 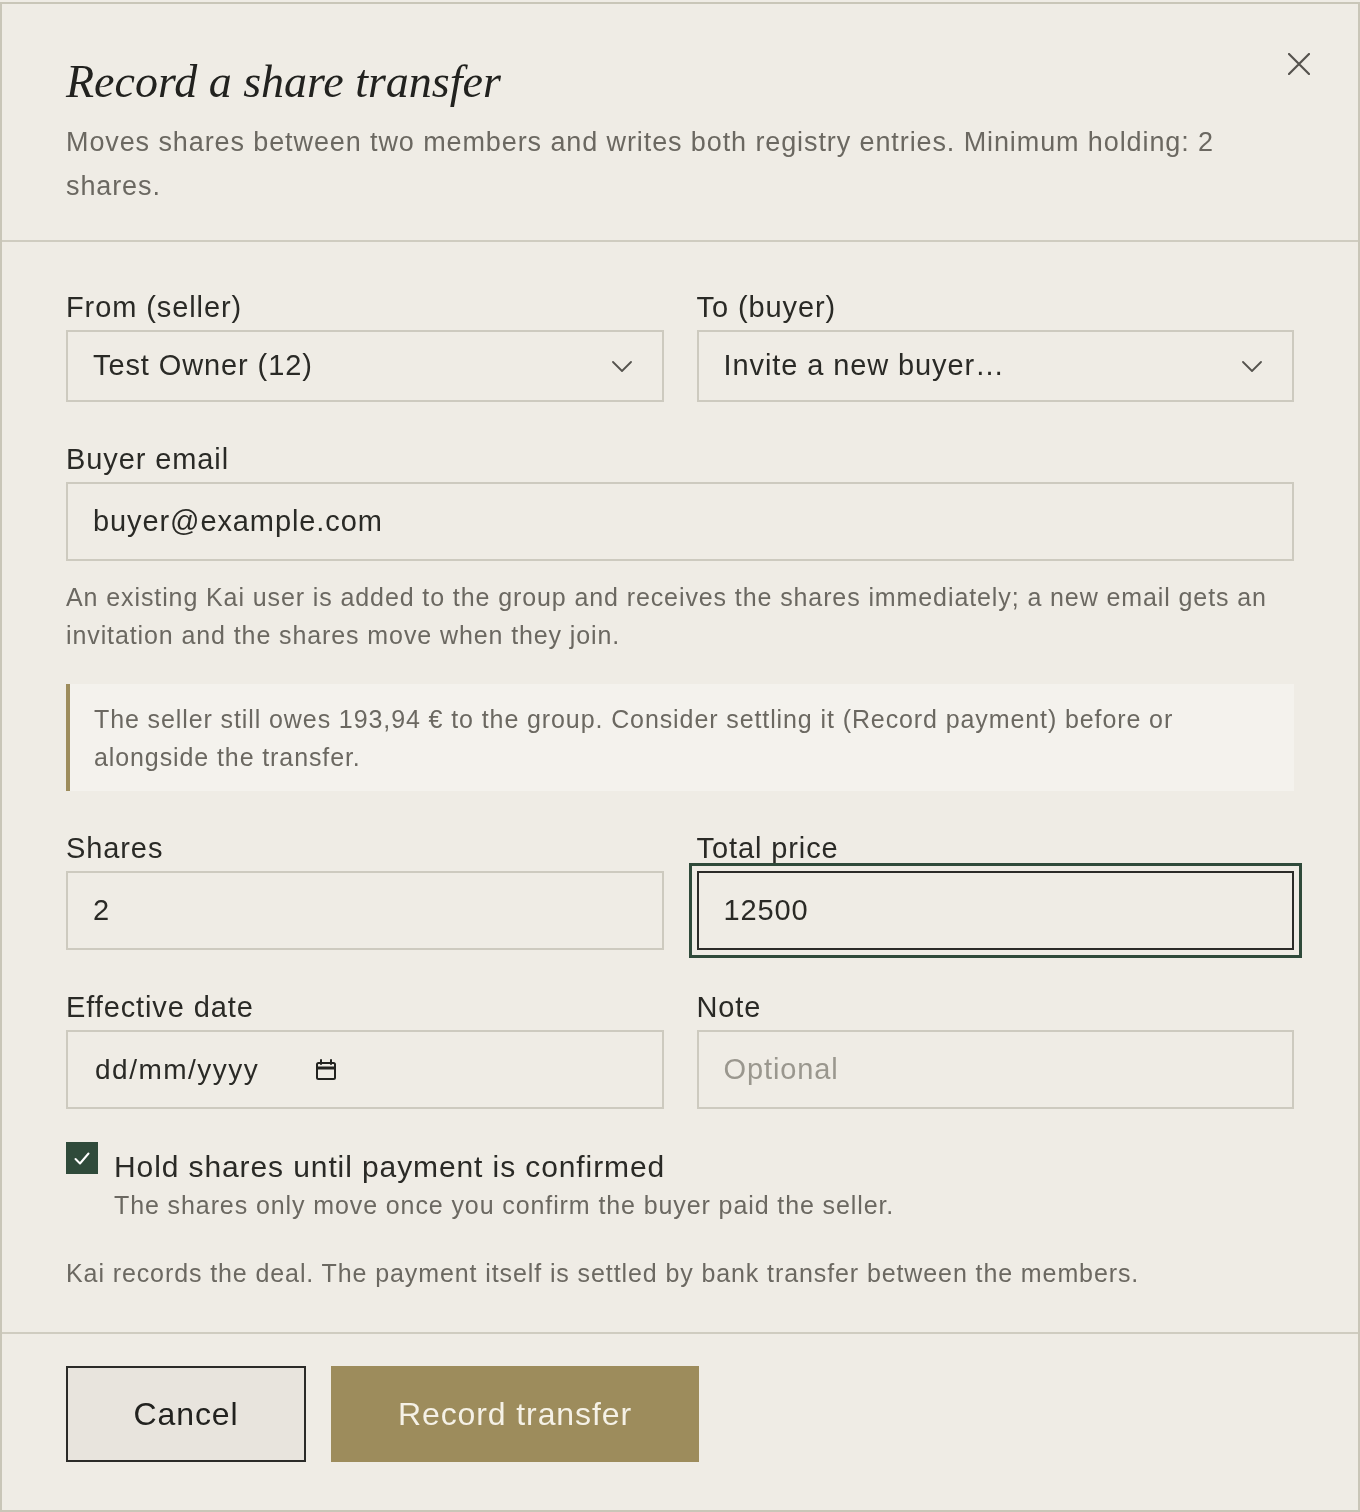 What do you see at coordinates (767, 307) in the screenshot?
I see `field-label: To (buyer)` at bounding box center [767, 307].